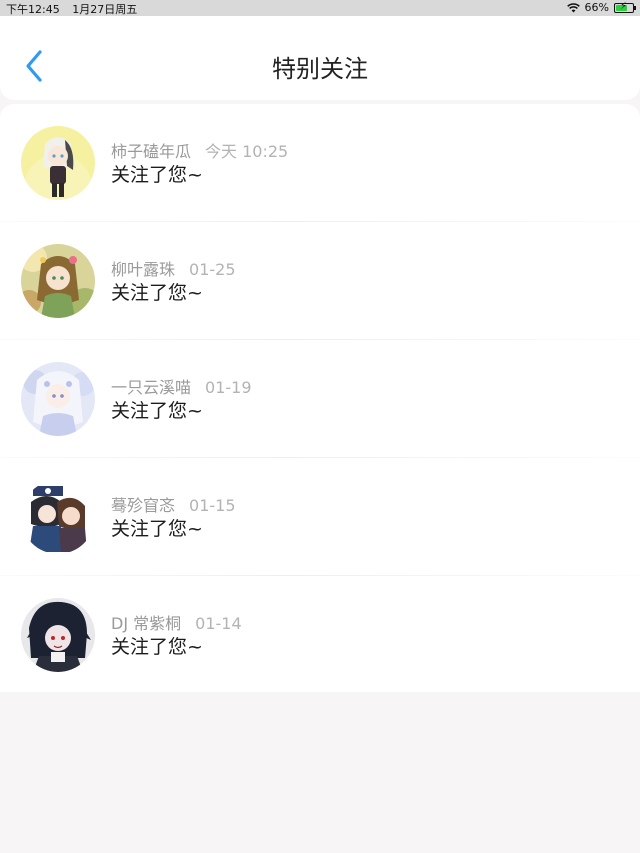 The image size is (640, 853). I want to click on item-time: 今天 10:25, so click(247, 151).